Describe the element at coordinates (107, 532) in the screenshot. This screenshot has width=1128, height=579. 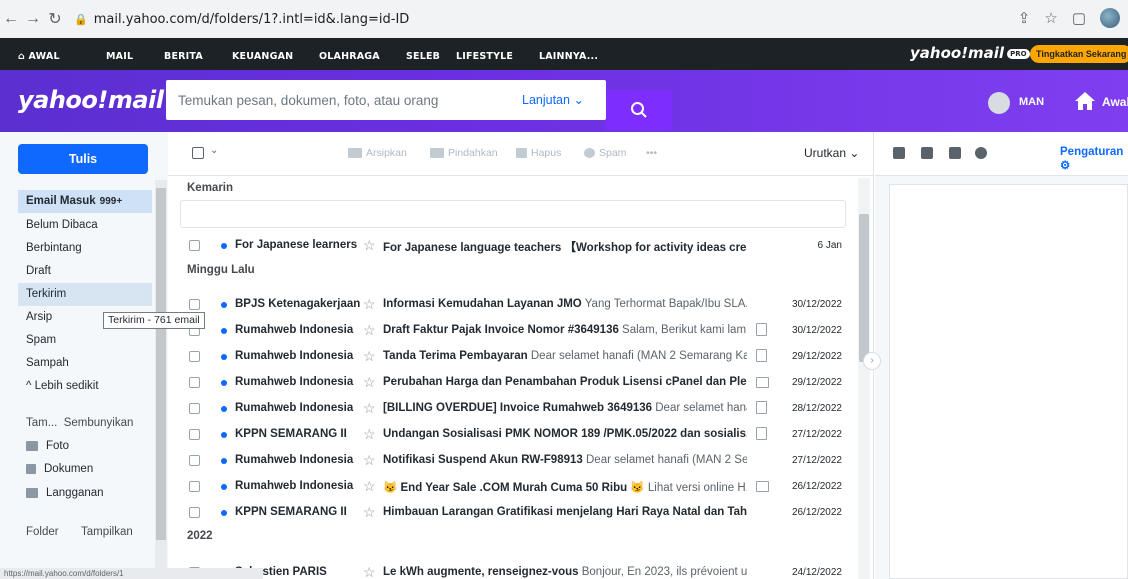
I see `show-folders-link: Tampilkan` at that location.